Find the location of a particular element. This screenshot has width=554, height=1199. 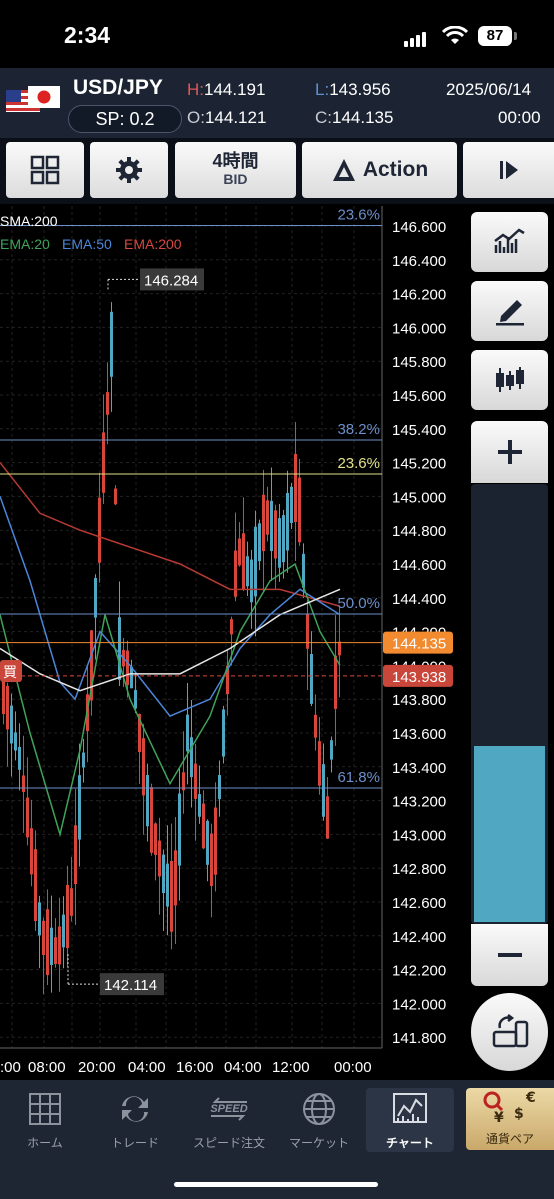

battery-icon: 87 is located at coordinates (495, 36).